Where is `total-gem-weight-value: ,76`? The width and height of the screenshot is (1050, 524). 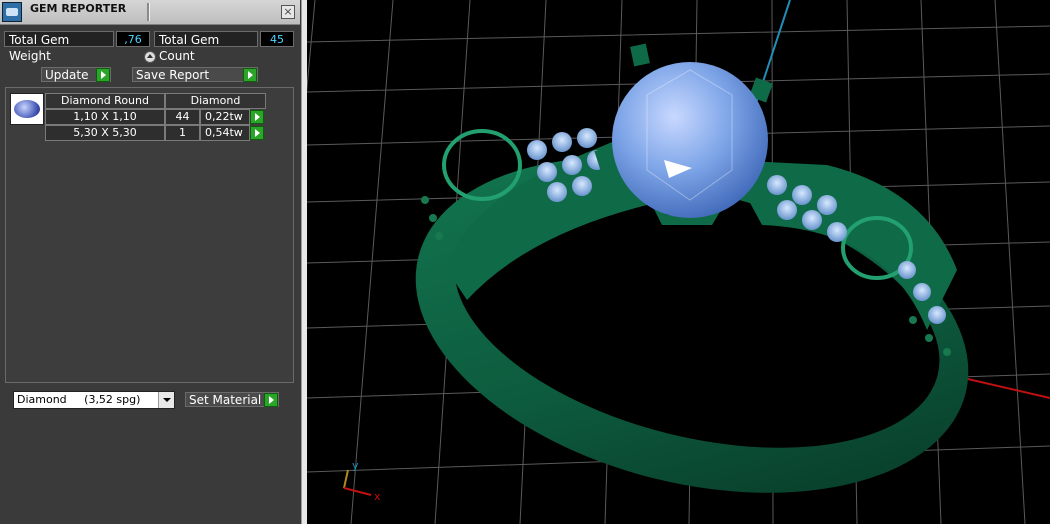 total-gem-weight-value: ,76 is located at coordinates (133, 39).